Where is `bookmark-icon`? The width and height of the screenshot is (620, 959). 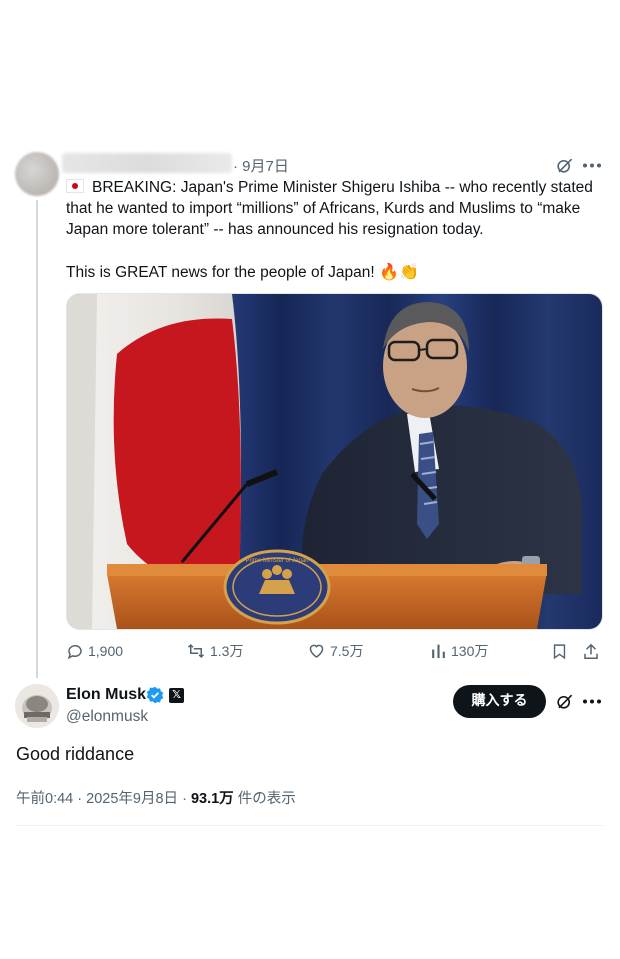 bookmark-icon is located at coordinates (559, 651).